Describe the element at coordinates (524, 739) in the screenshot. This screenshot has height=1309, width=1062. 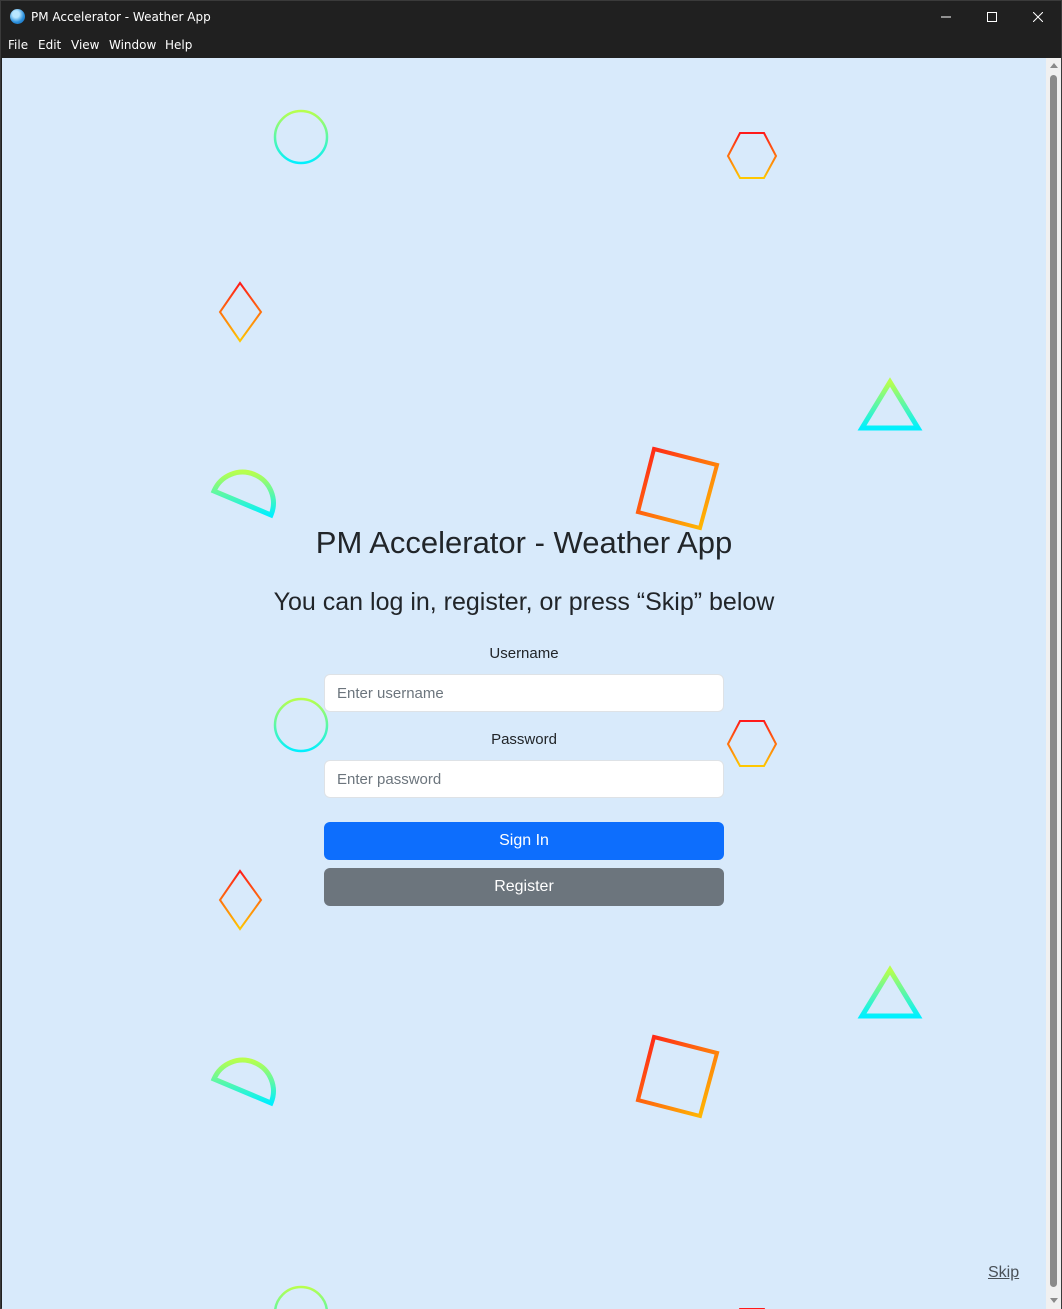
I see `password-label: Password` at that location.